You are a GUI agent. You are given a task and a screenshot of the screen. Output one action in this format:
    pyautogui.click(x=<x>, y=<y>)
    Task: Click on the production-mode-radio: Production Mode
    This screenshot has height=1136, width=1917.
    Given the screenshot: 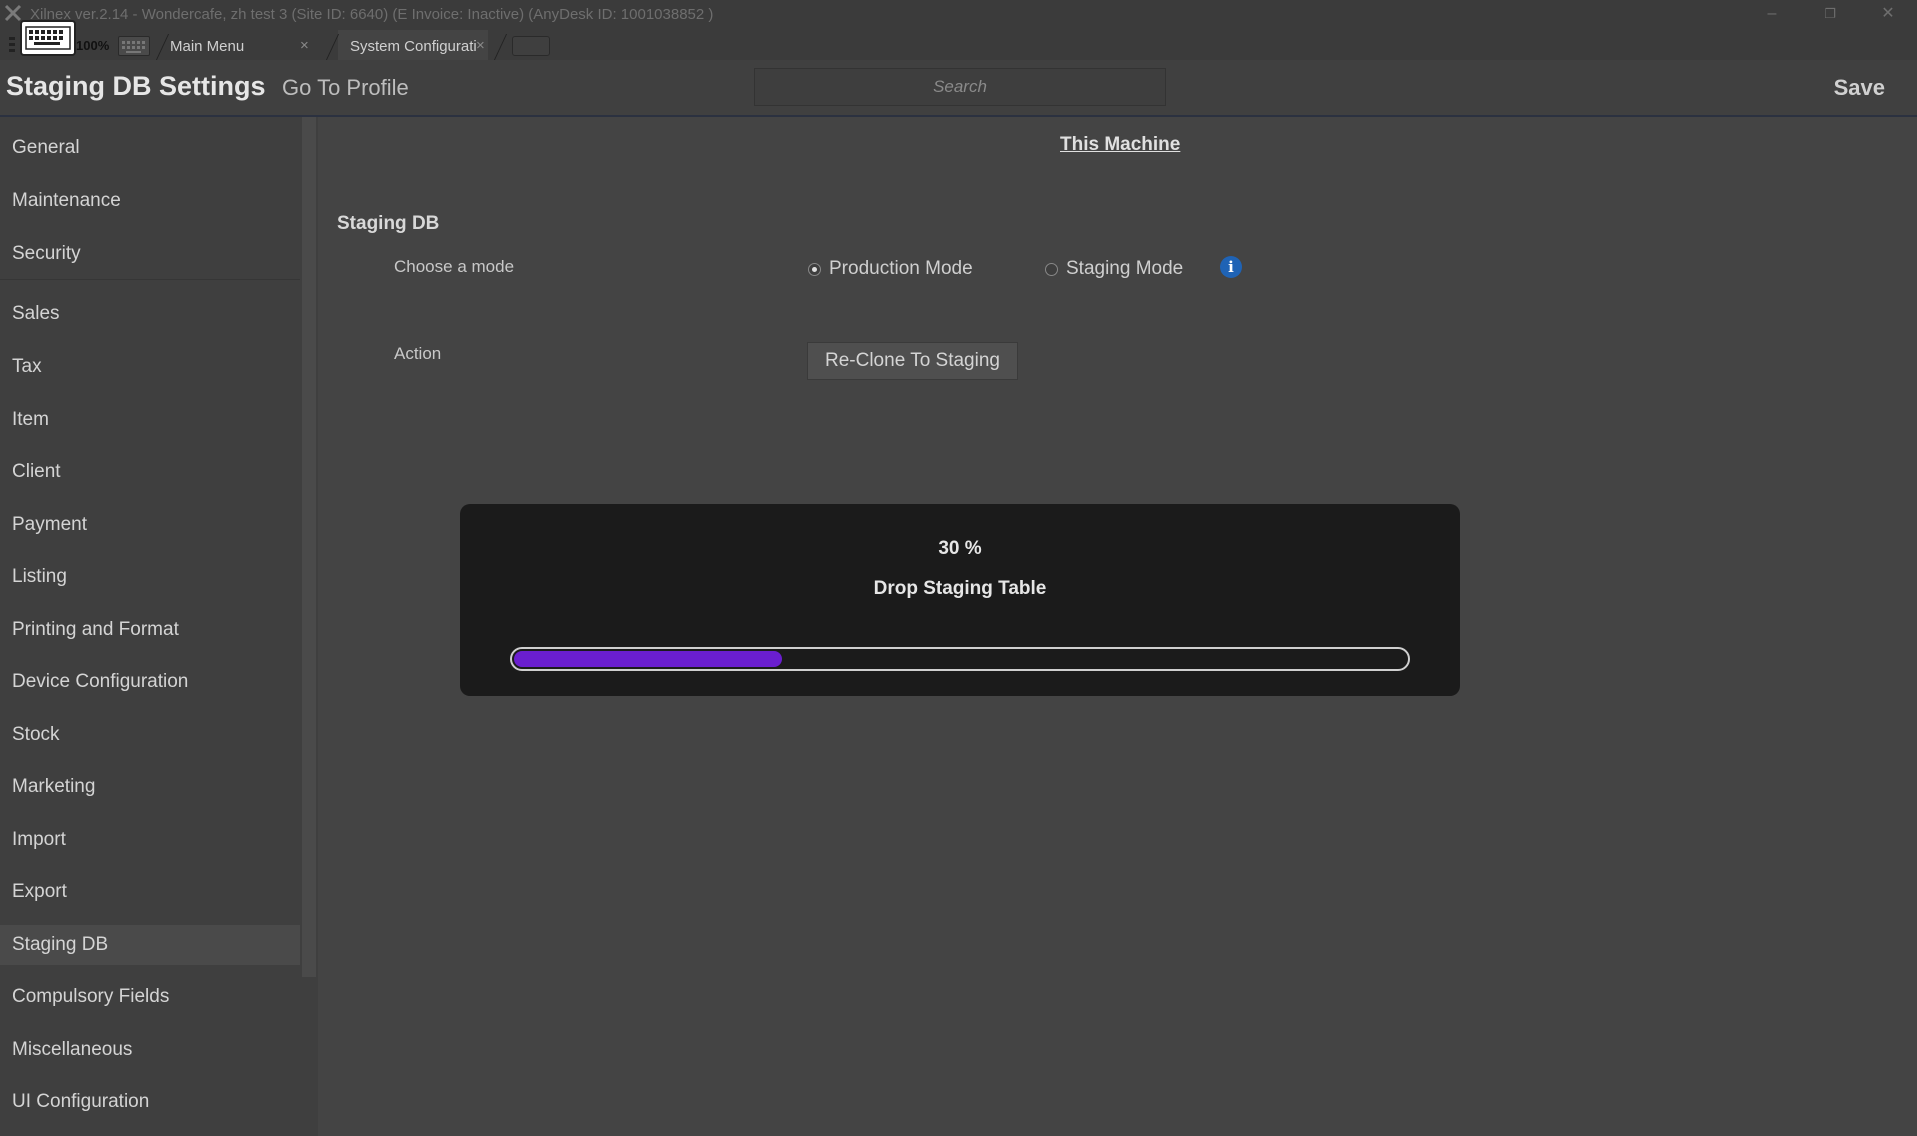 What is the action you would take?
    pyautogui.click(x=890, y=269)
    